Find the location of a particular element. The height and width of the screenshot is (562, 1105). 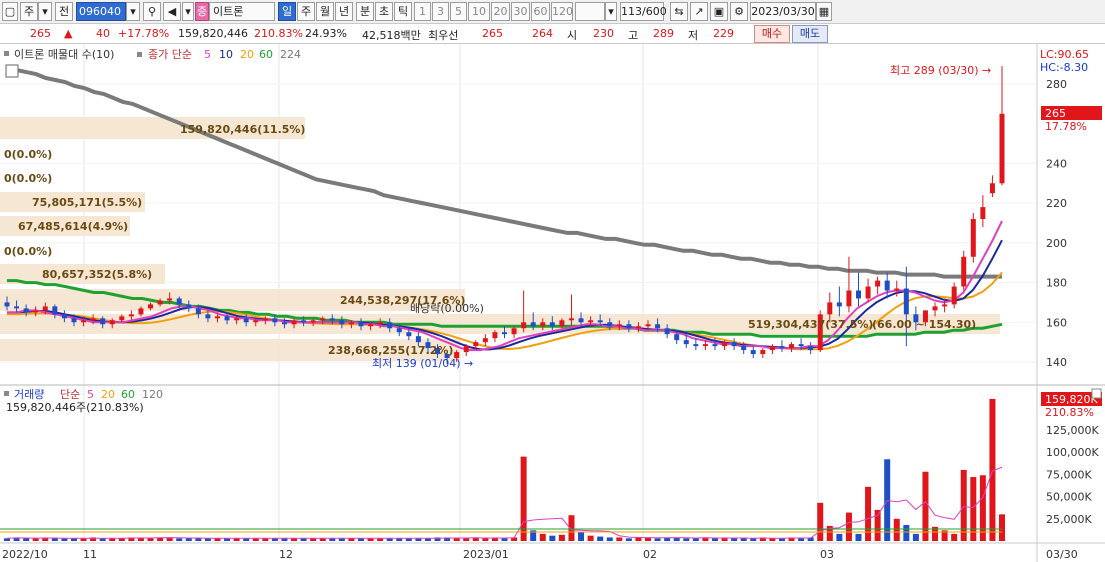

count-input: 113/600 is located at coordinates (643, 11).